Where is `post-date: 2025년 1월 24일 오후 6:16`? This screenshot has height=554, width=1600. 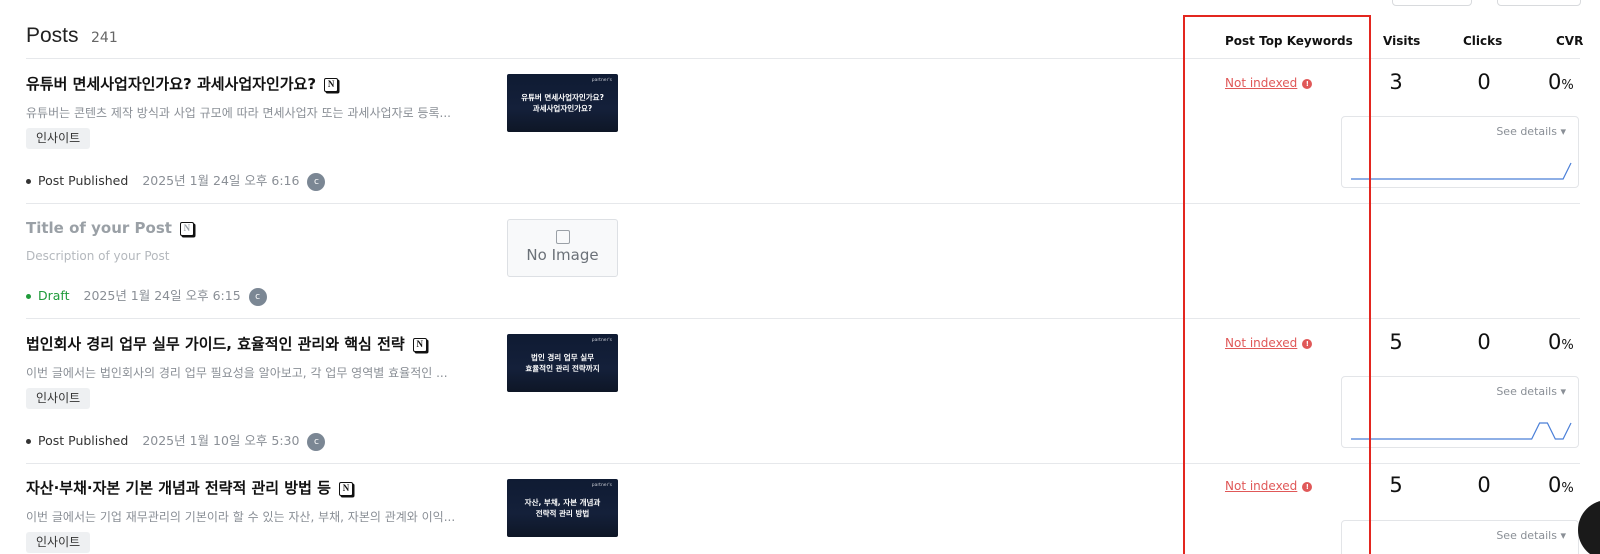
post-date: 2025년 1월 24일 오후 6:16 is located at coordinates (221, 180).